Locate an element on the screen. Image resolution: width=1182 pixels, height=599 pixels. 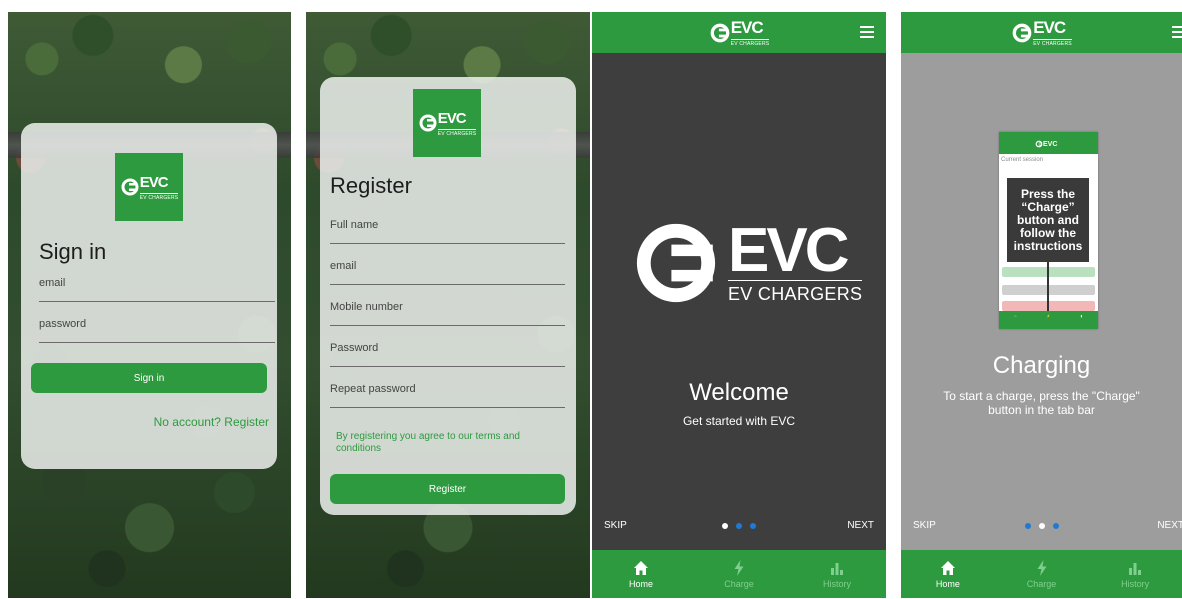
mock-session-label: Current session is located at coordinates (1022, 160).